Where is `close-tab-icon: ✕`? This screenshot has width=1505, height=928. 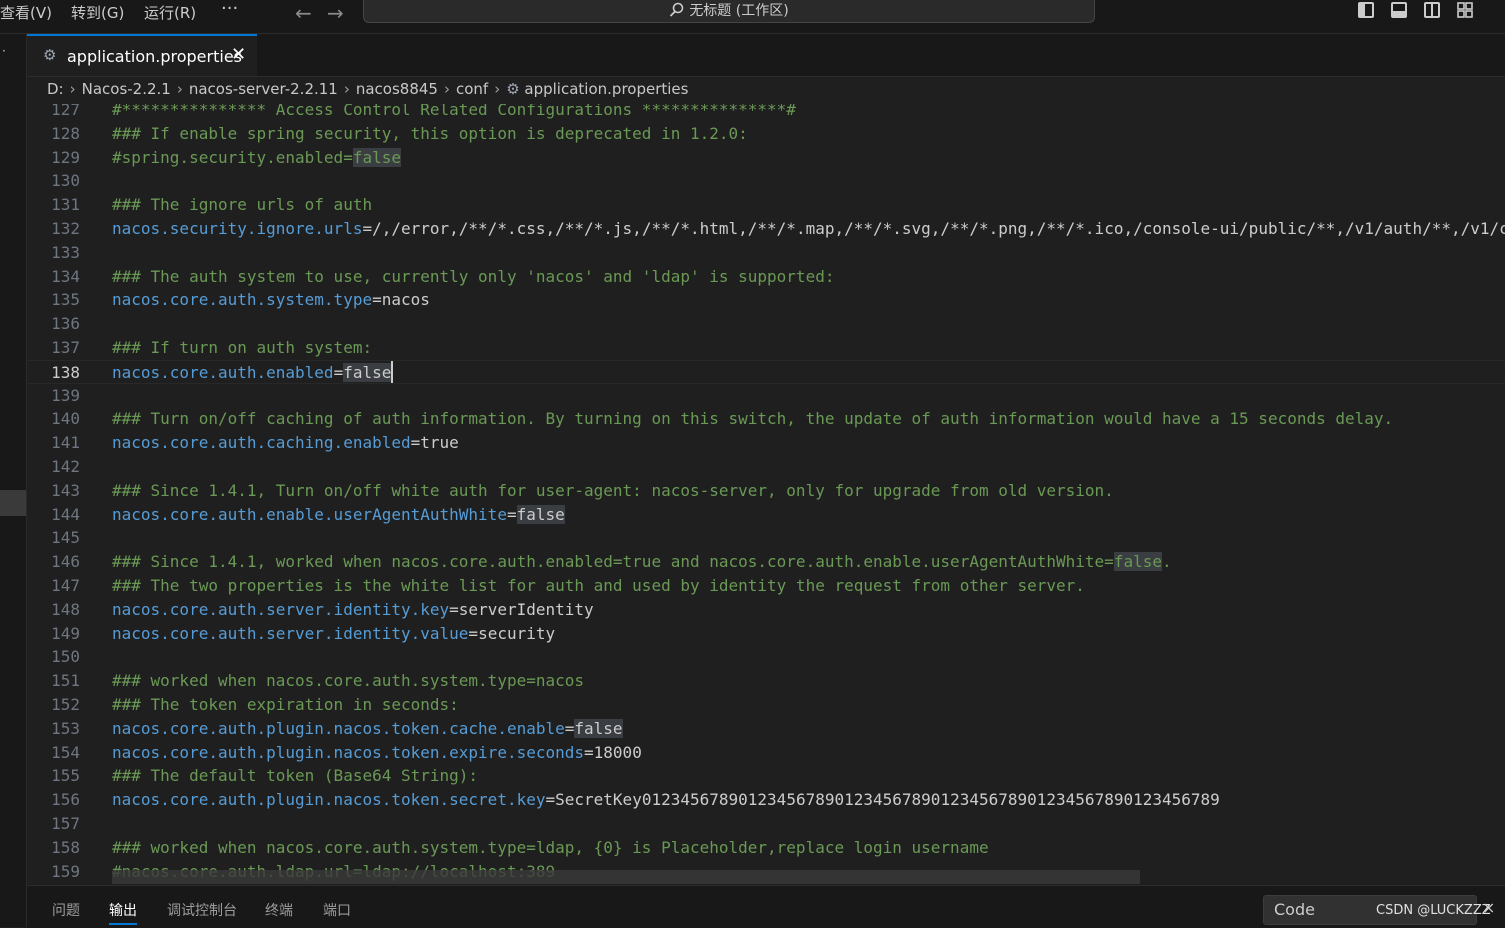 close-tab-icon: ✕ is located at coordinates (238, 54).